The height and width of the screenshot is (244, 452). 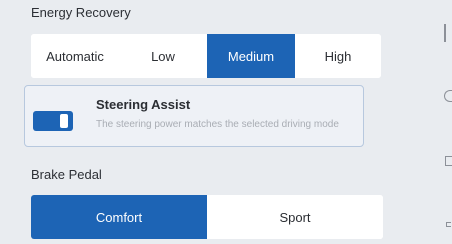 What do you see at coordinates (338, 56) in the screenshot?
I see `energy-option-high: High` at bounding box center [338, 56].